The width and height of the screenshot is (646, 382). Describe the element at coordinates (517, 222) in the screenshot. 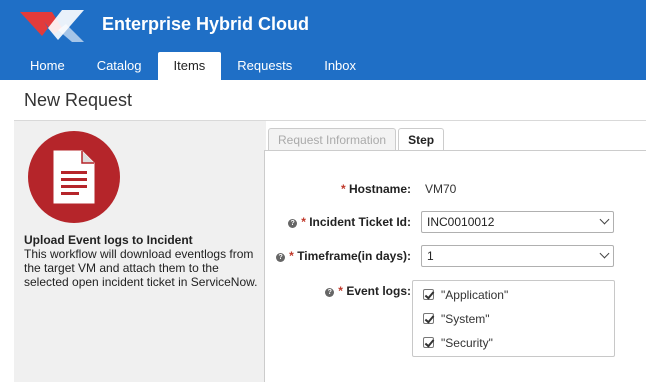

I see `ticket-select: INC0010012` at that location.